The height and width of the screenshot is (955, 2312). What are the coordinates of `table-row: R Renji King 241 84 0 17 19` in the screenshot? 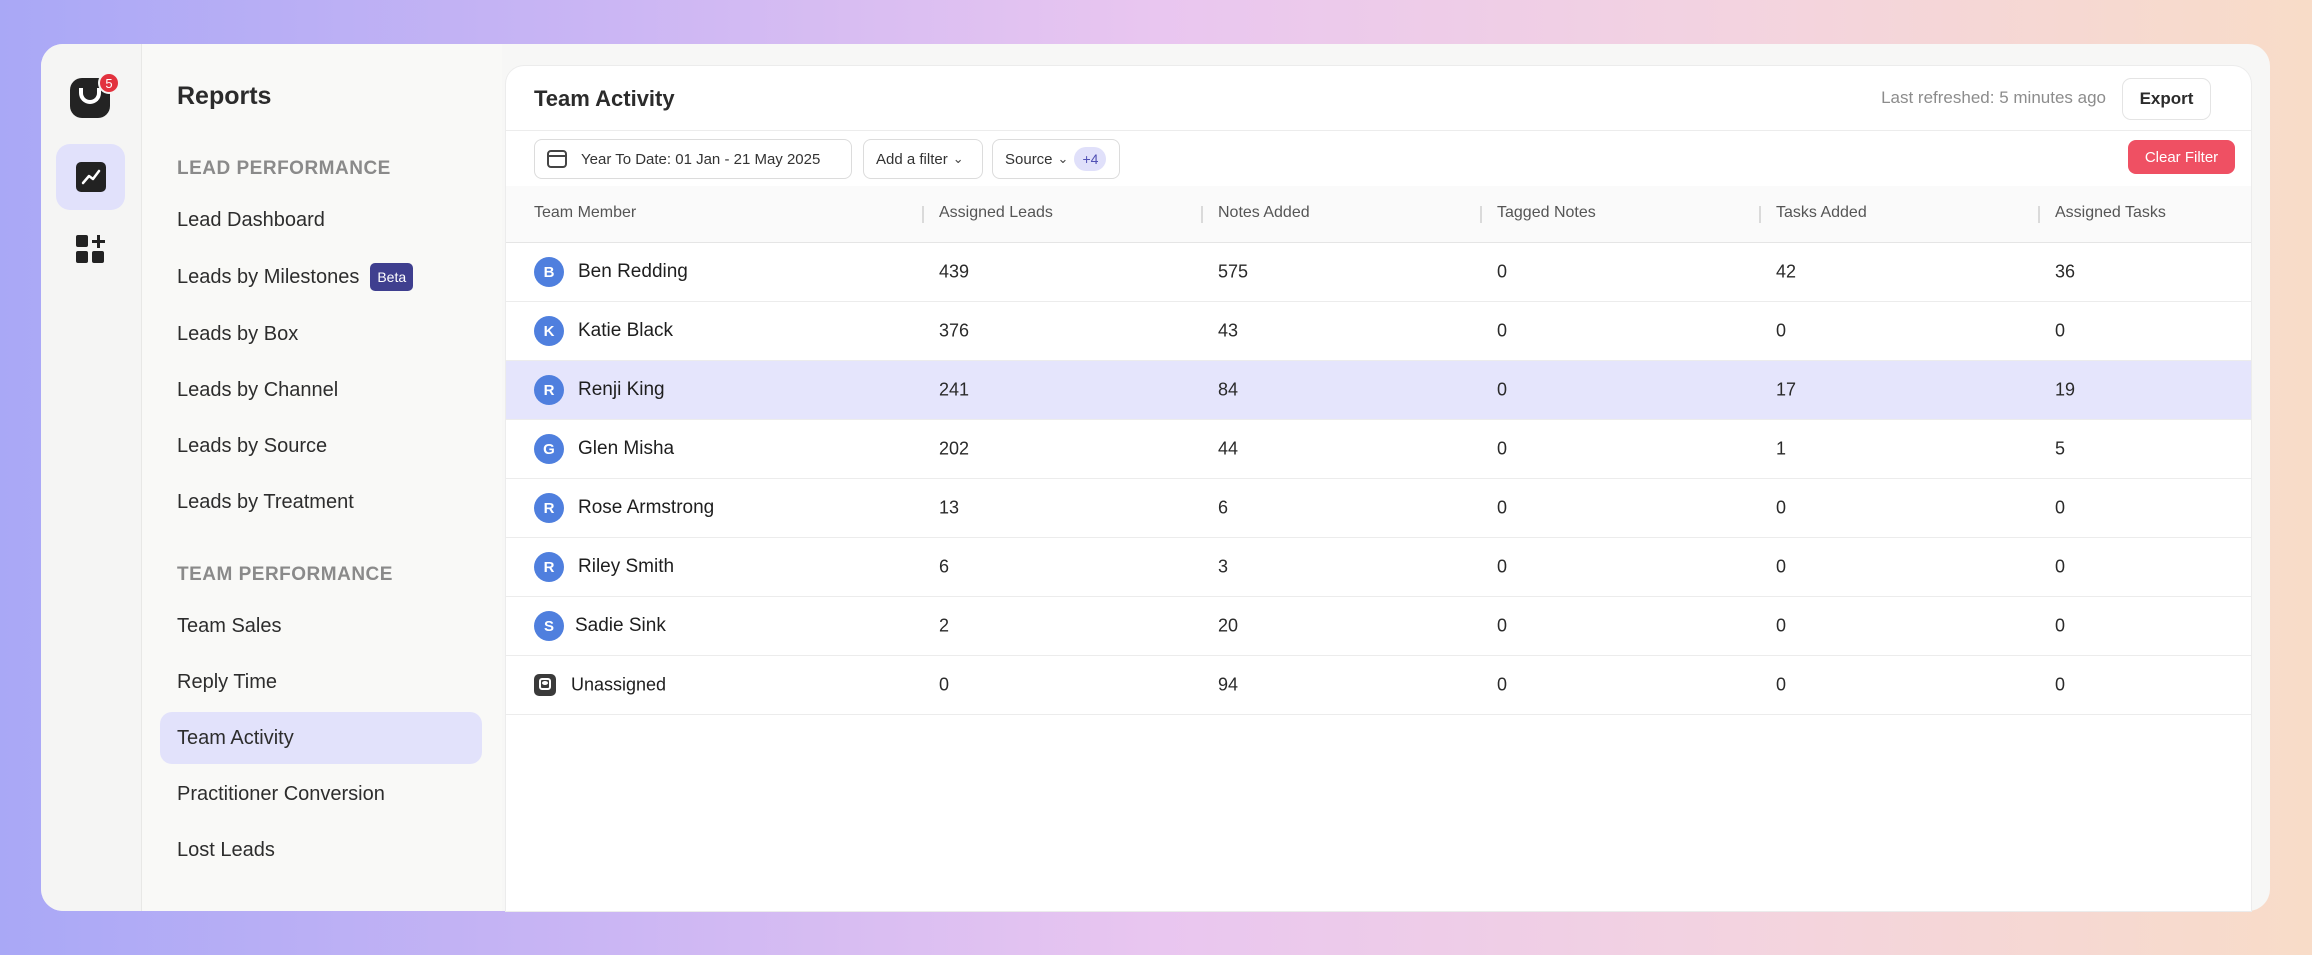 It's located at (1378, 390).